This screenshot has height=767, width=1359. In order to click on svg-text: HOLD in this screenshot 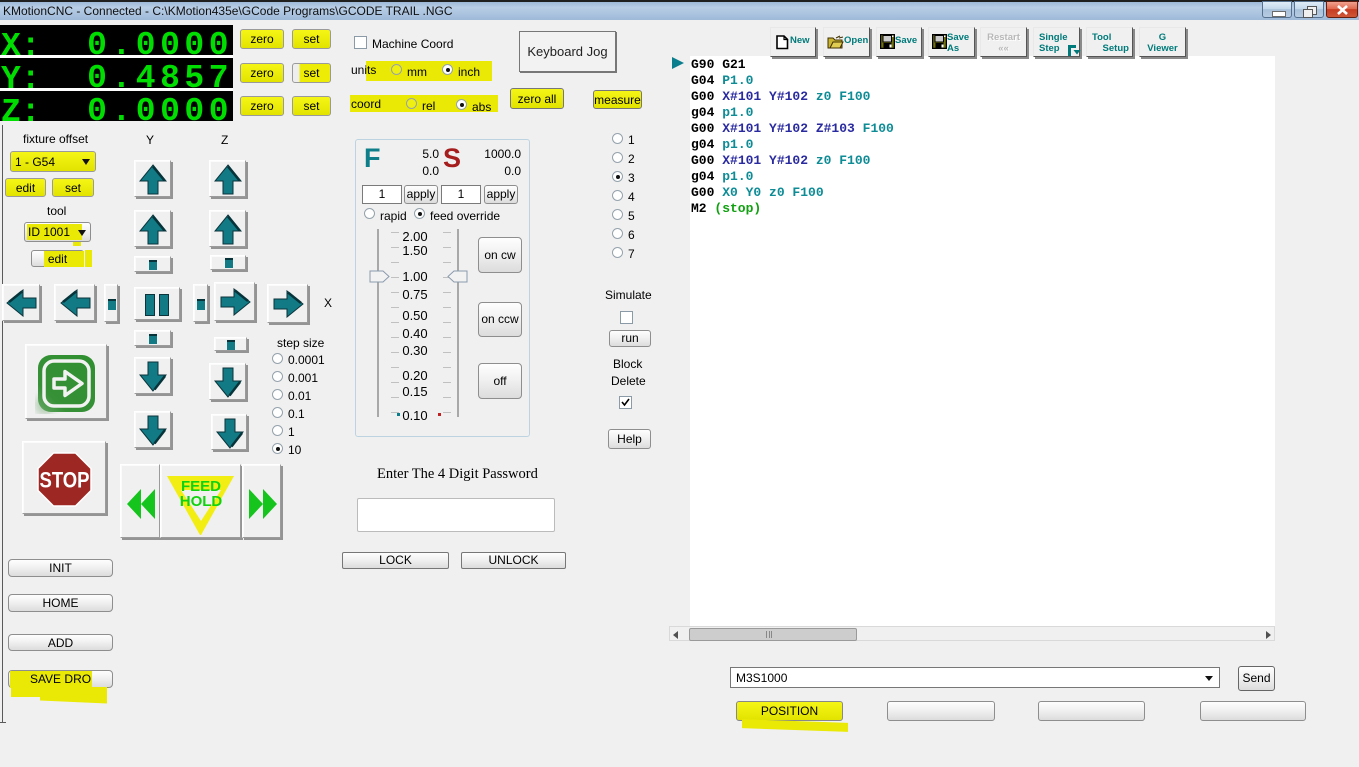, I will do `click(201, 501)`.